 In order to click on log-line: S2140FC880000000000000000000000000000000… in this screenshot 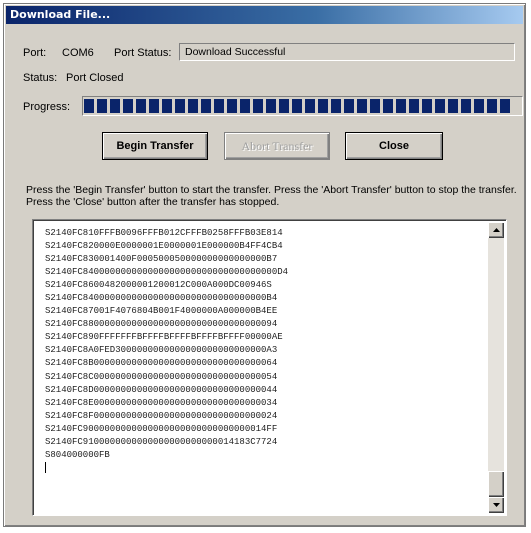, I will do `click(161, 324)`.